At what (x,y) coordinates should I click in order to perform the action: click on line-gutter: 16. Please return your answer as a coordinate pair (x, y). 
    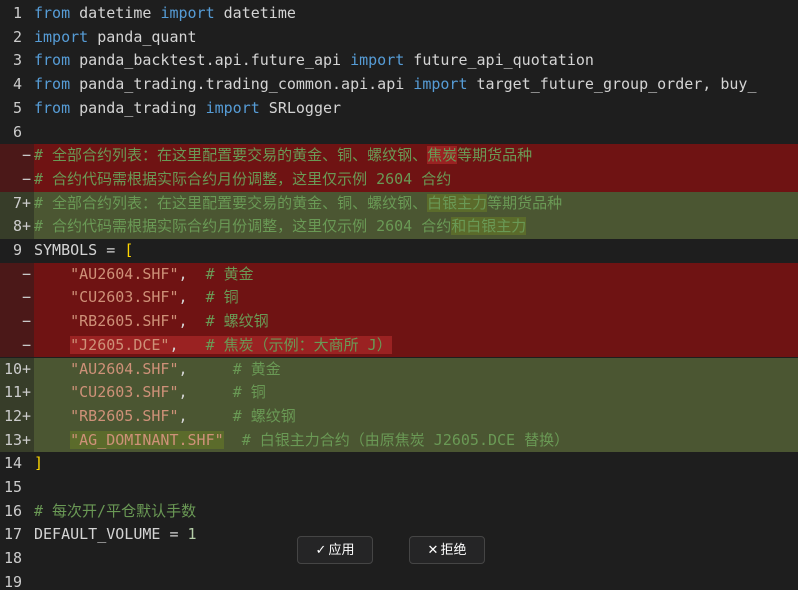
    Looking at the image, I should click on (17, 512).